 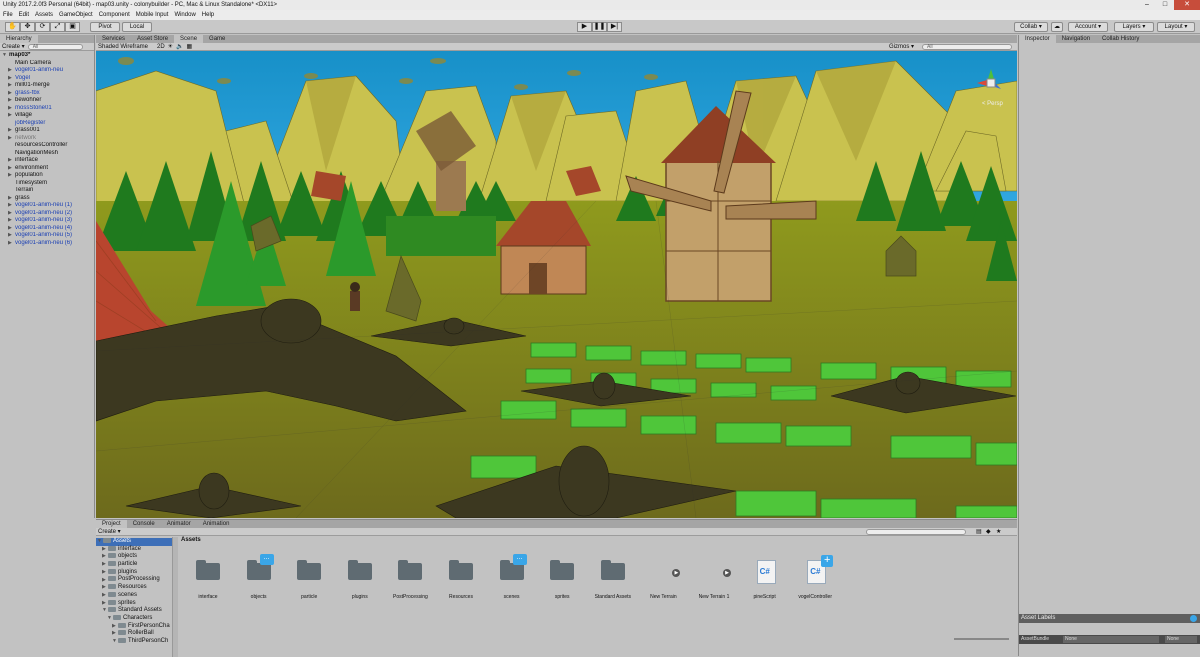 I want to click on hierarchy-row: ▶ grass, so click(x=47, y=199).